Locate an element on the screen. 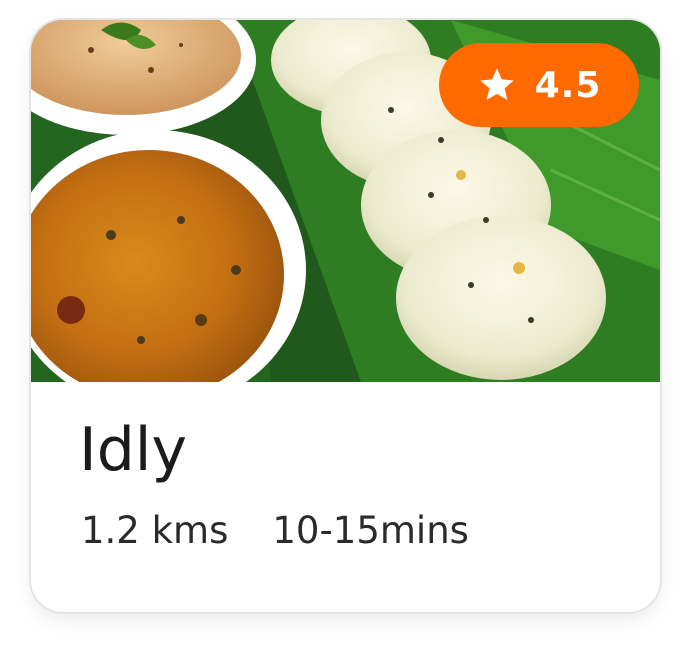 Image resolution: width=691 pixels, height=651 pixels. distance-label: 1.2 kms is located at coordinates (155, 530).